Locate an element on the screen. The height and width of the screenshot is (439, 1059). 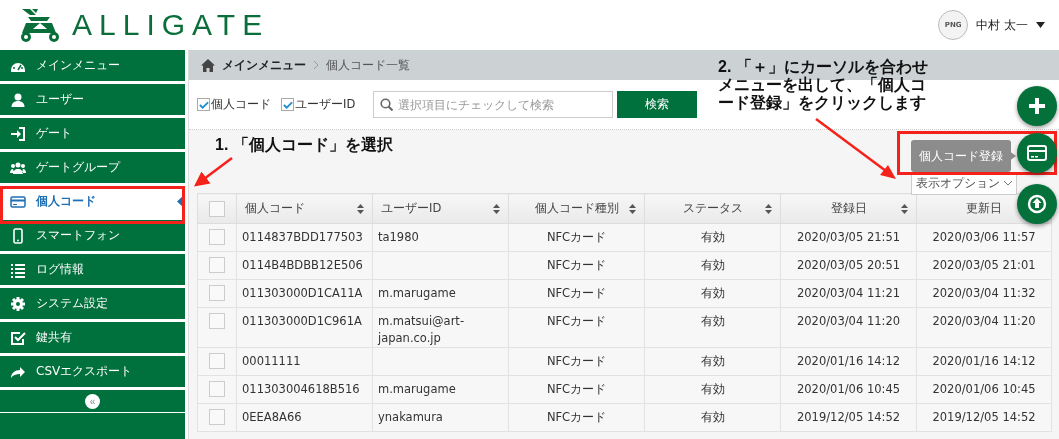
sidebar-item: CSVエクスポート is located at coordinates (92, 371).